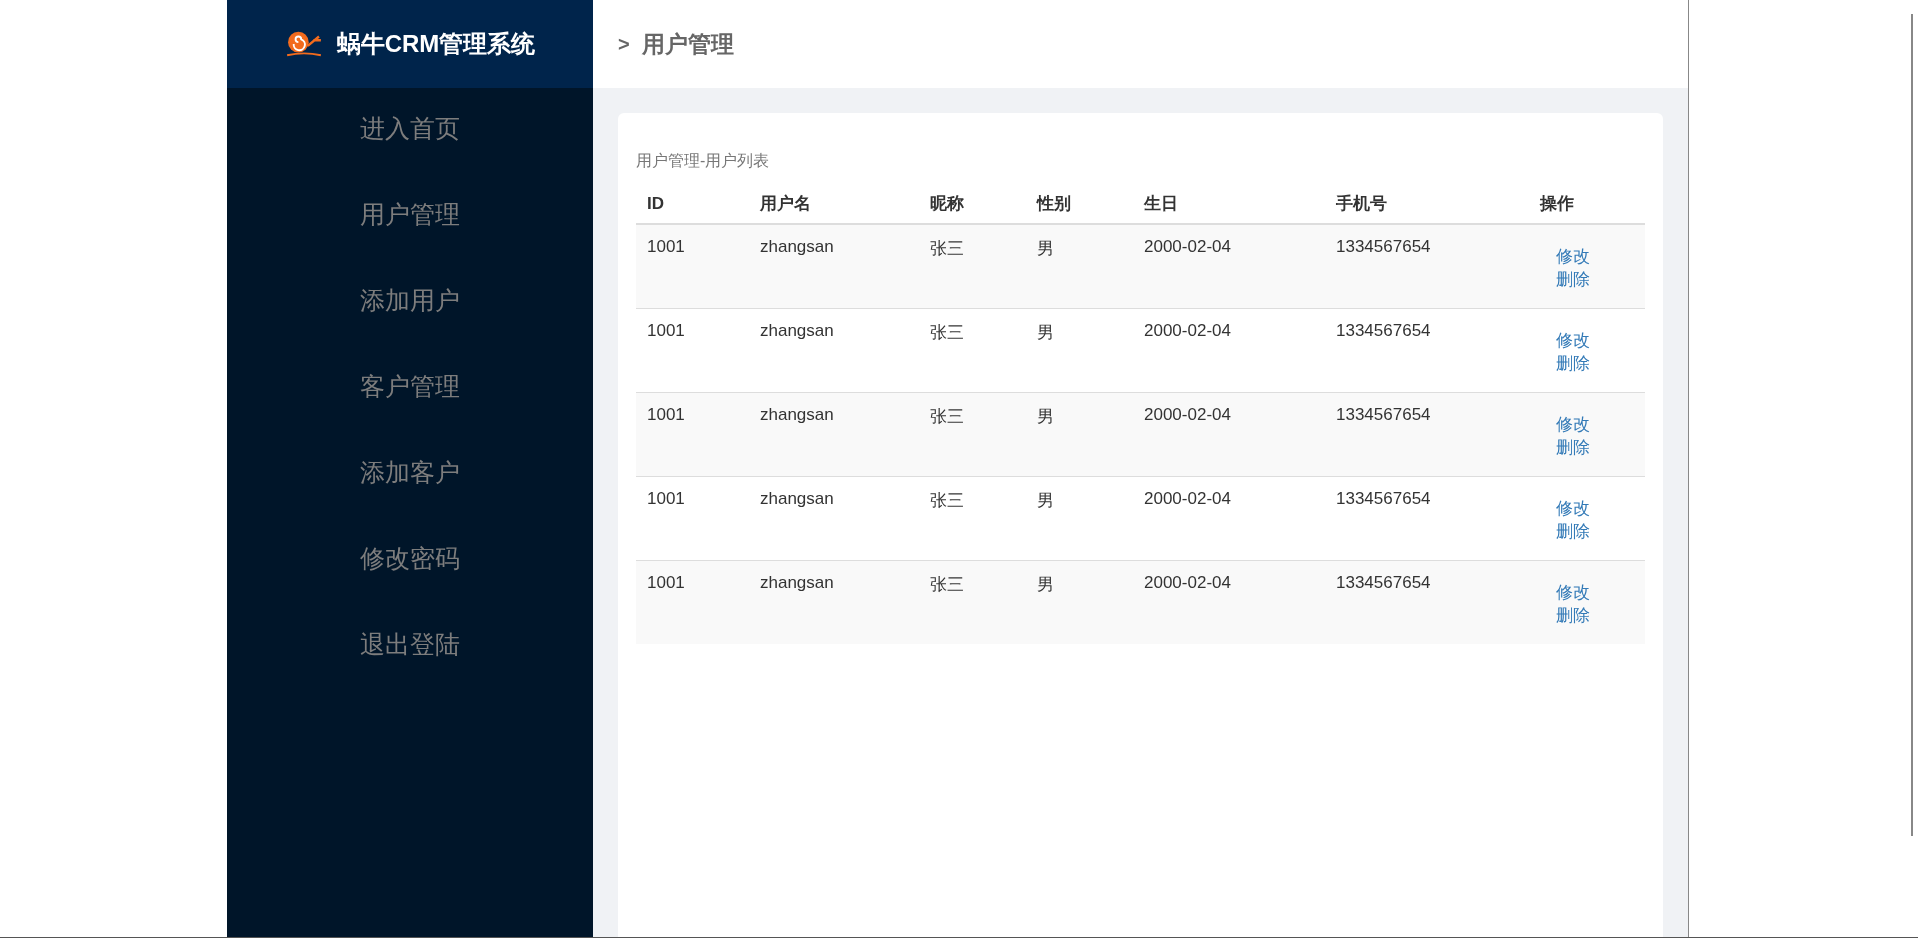 This screenshot has height=938, width=1918. Describe the element at coordinates (410, 236) in the screenshot. I see `sidebar-item: 用户管理` at that location.